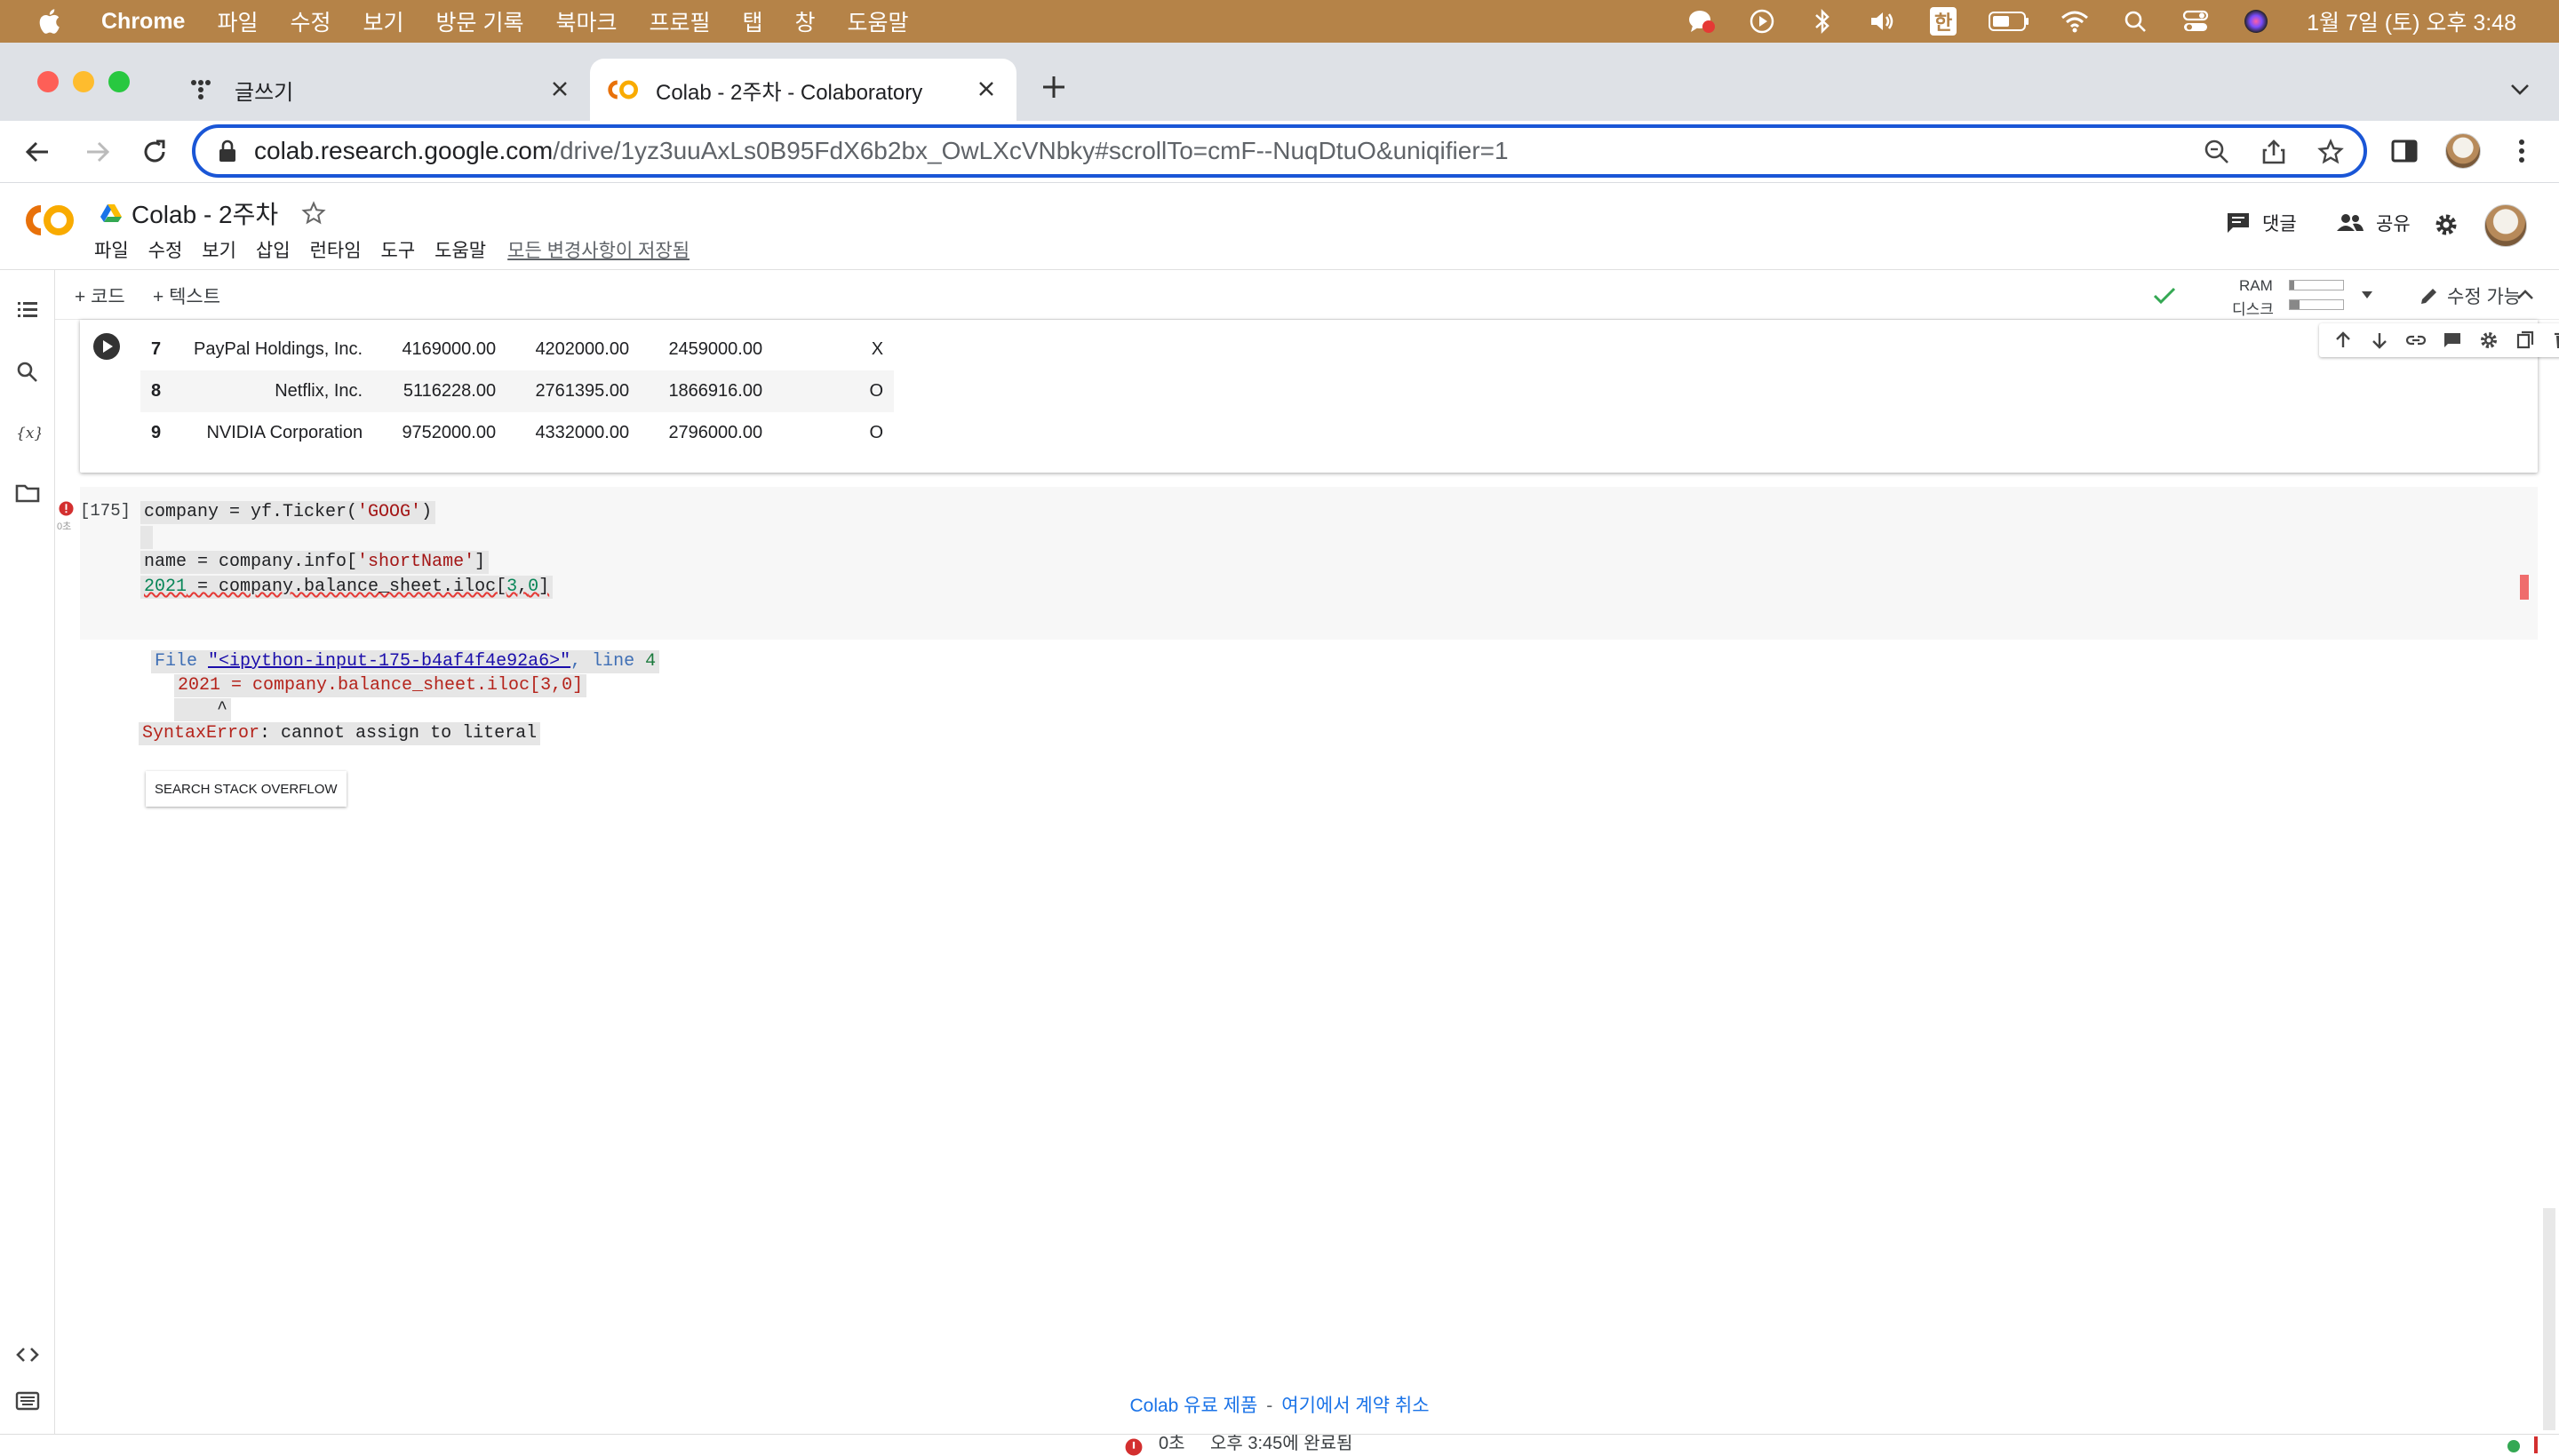  What do you see at coordinates (27, 493) in the screenshot?
I see `files-folder-icon` at bounding box center [27, 493].